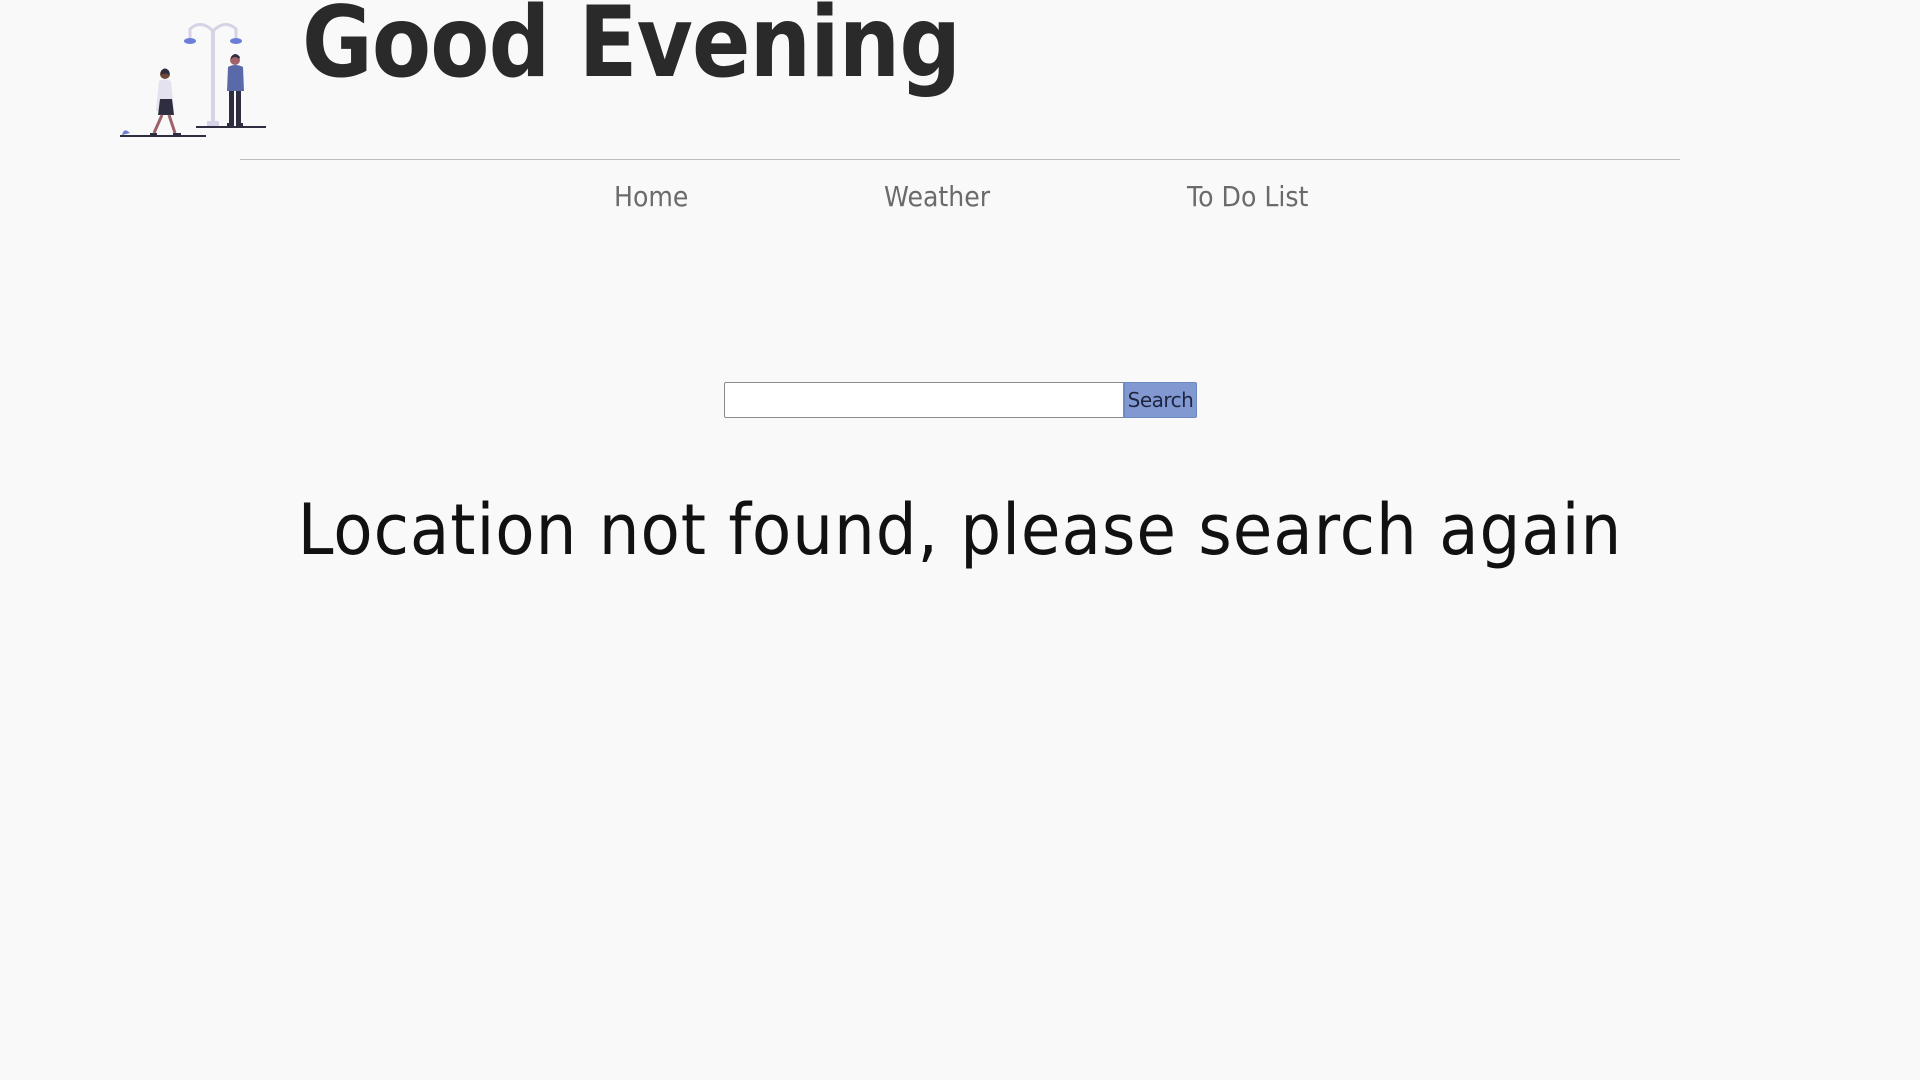 Image resolution: width=1920 pixels, height=1080 pixels. I want to click on location-not-found-message: Location not found, please search again, so click(960, 530).